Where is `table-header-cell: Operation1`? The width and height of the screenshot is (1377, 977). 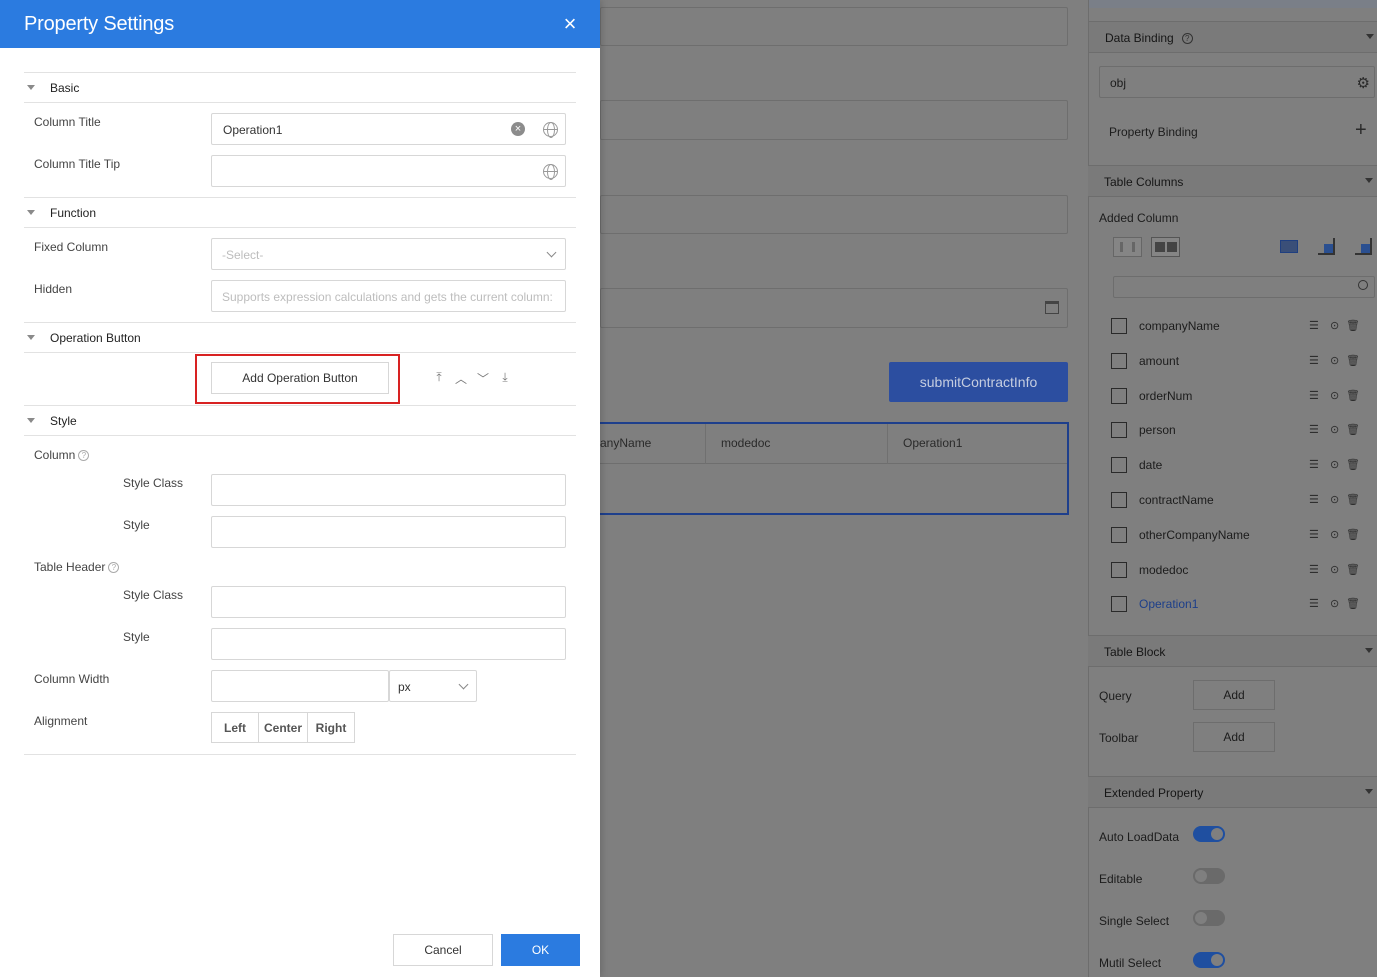 table-header-cell: Operation1 is located at coordinates (933, 443).